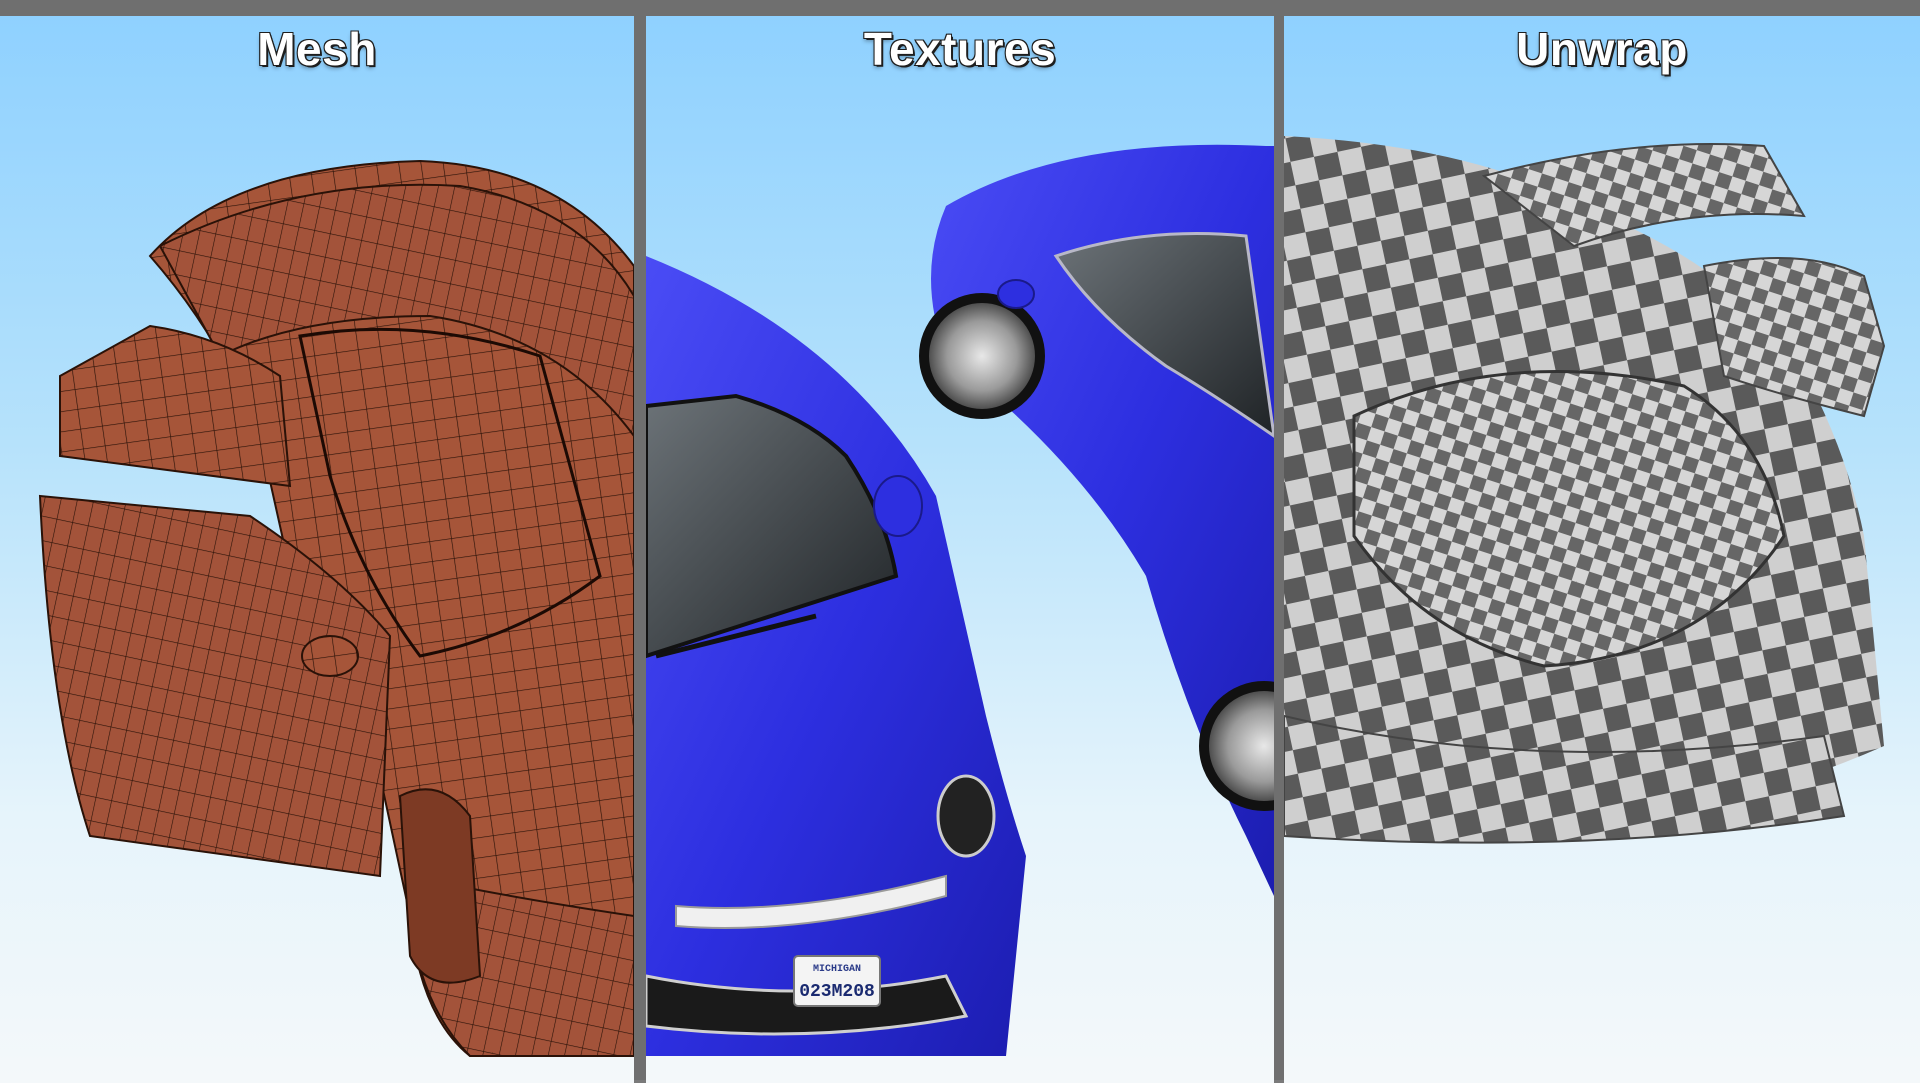 The height and width of the screenshot is (1083, 1920). What do you see at coordinates (898, 506) in the screenshot?
I see `left-car-mirror` at bounding box center [898, 506].